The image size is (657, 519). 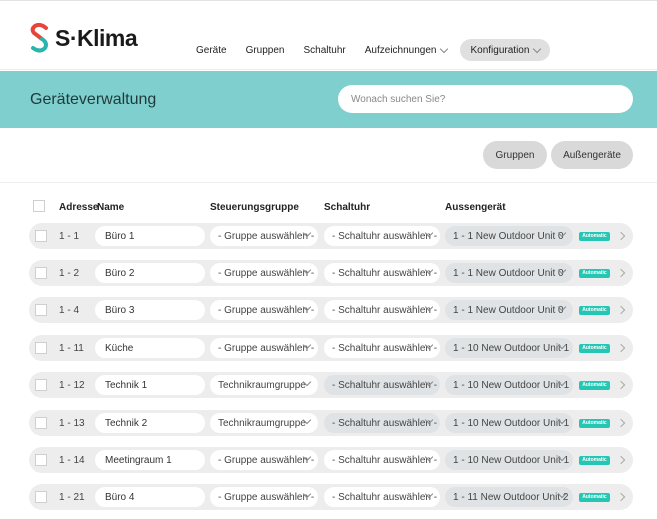 I want to click on search-input, so click(x=485, y=99).